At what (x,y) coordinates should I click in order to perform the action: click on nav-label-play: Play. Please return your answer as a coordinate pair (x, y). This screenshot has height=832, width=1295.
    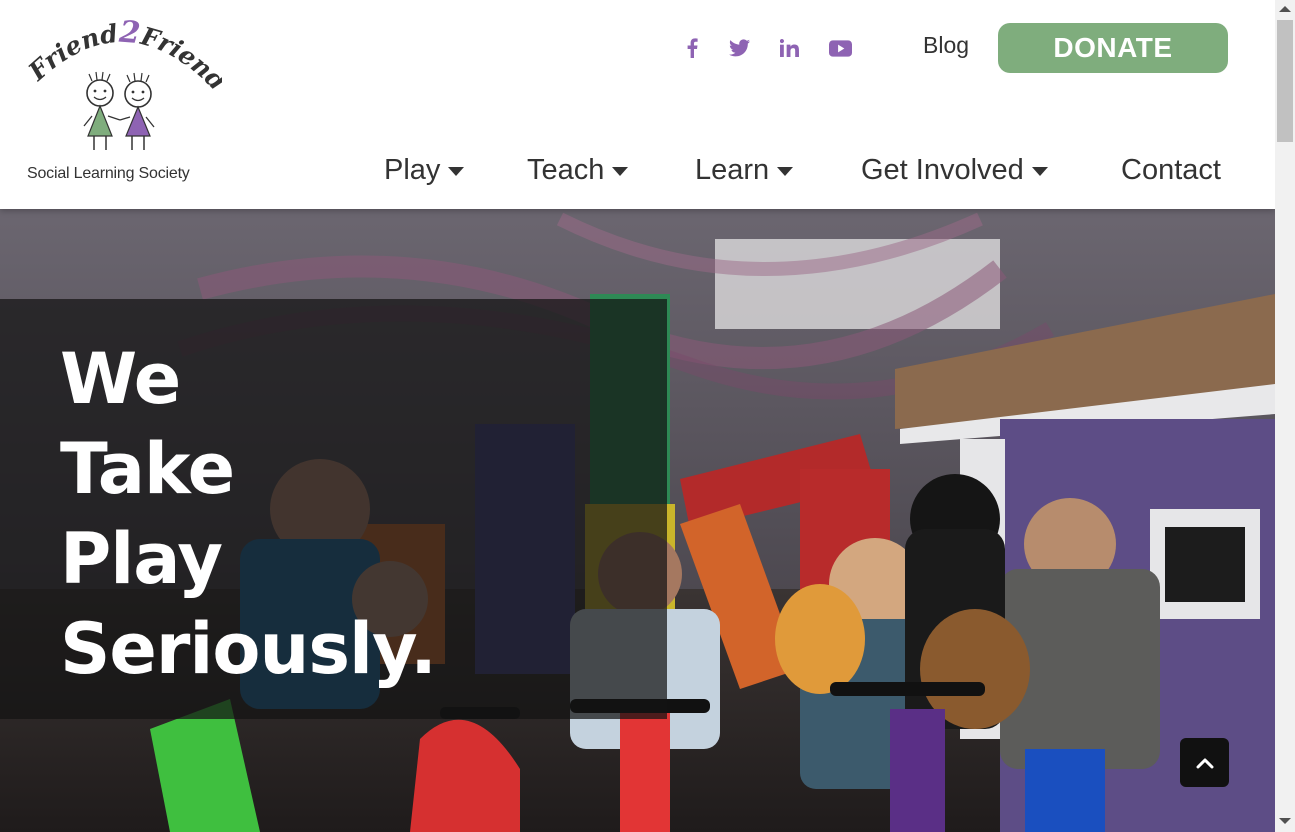
    Looking at the image, I should click on (412, 170).